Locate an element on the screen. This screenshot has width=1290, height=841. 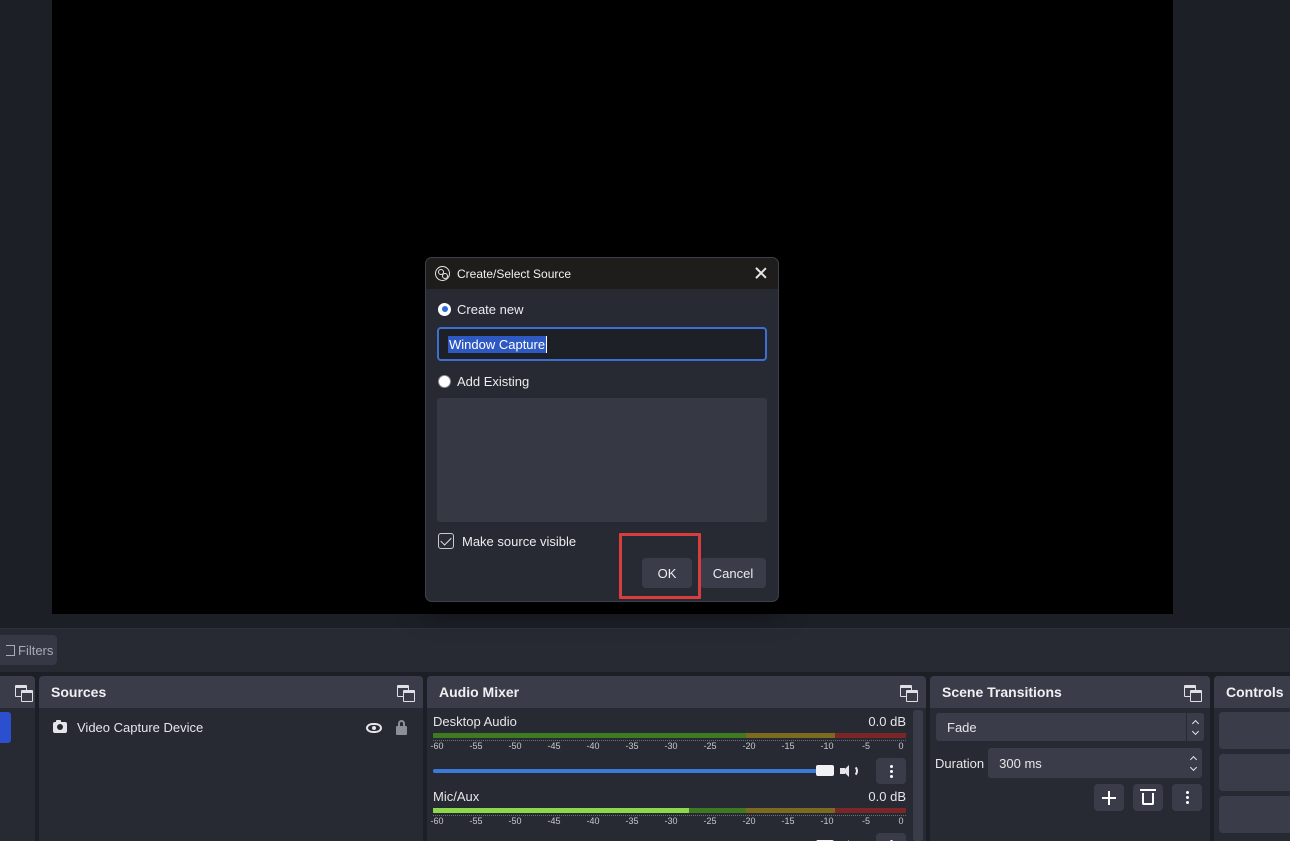
source-name: Video Capture Device is located at coordinates (140, 727).